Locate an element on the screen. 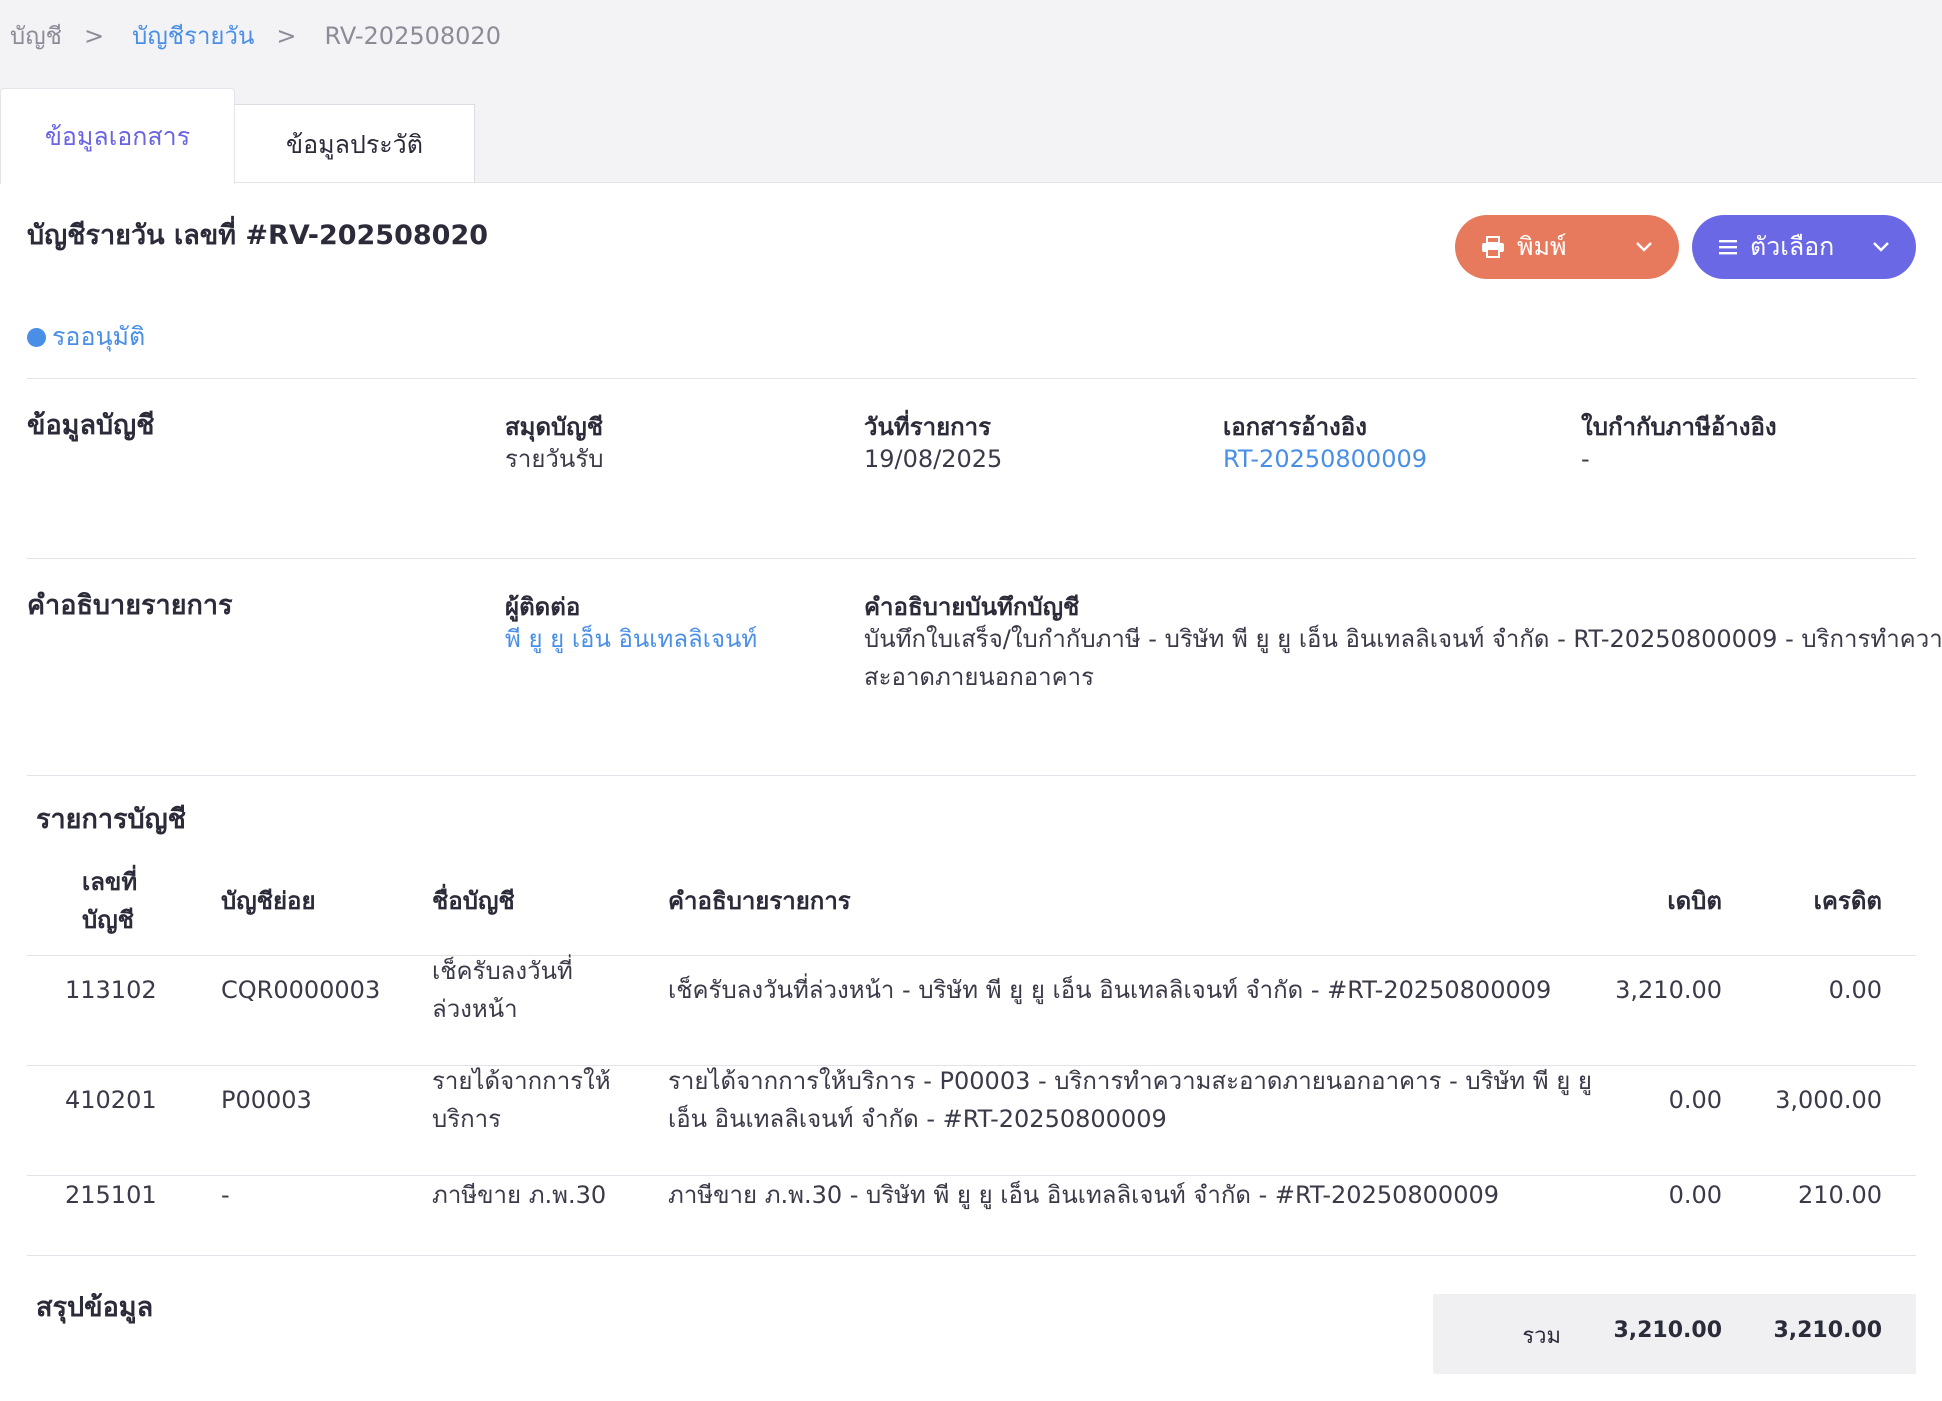 This screenshot has height=1401, width=1942. total-debit: 3,210.00 is located at coordinates (1667, 1330).